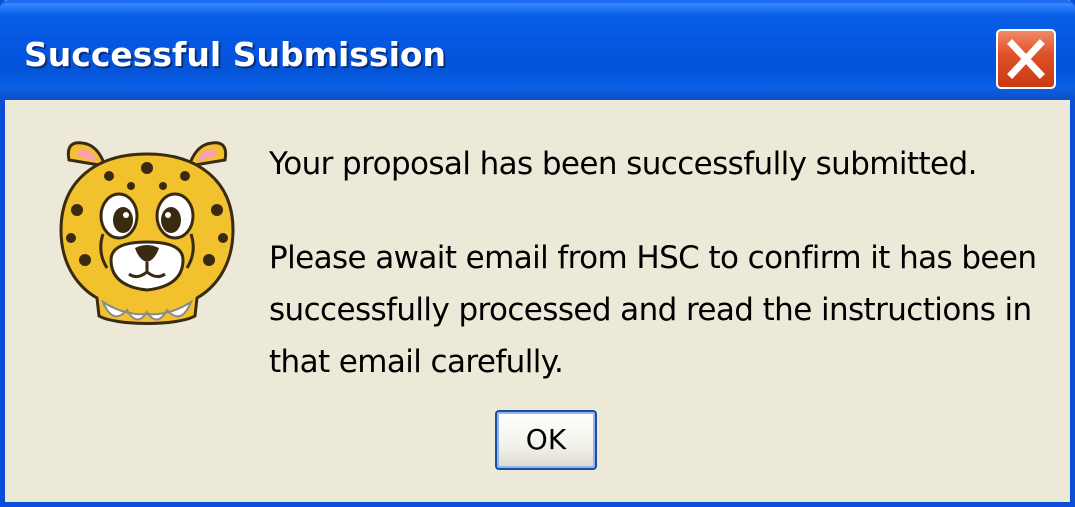 This screenshot has width=1075, height=507. I want to click on close-button, so click(1026, 59).